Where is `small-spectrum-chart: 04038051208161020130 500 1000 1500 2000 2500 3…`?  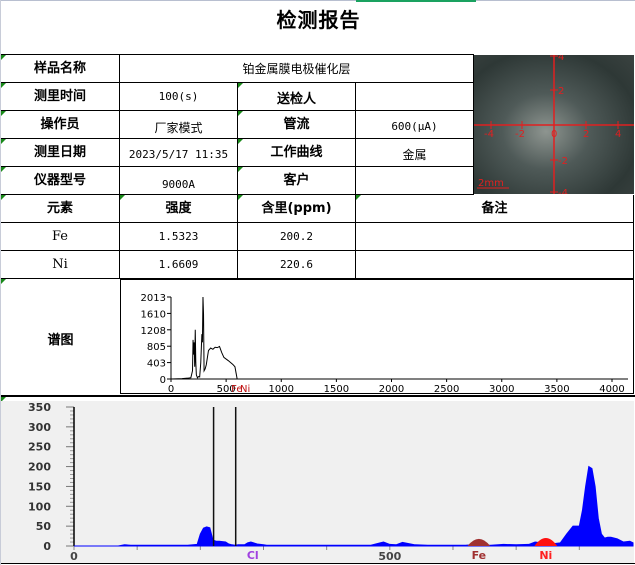
small-spectrum-chart: 04038051208161020130 500 1000 1500 2000 2500 3… is located at coordinates (384, 344).